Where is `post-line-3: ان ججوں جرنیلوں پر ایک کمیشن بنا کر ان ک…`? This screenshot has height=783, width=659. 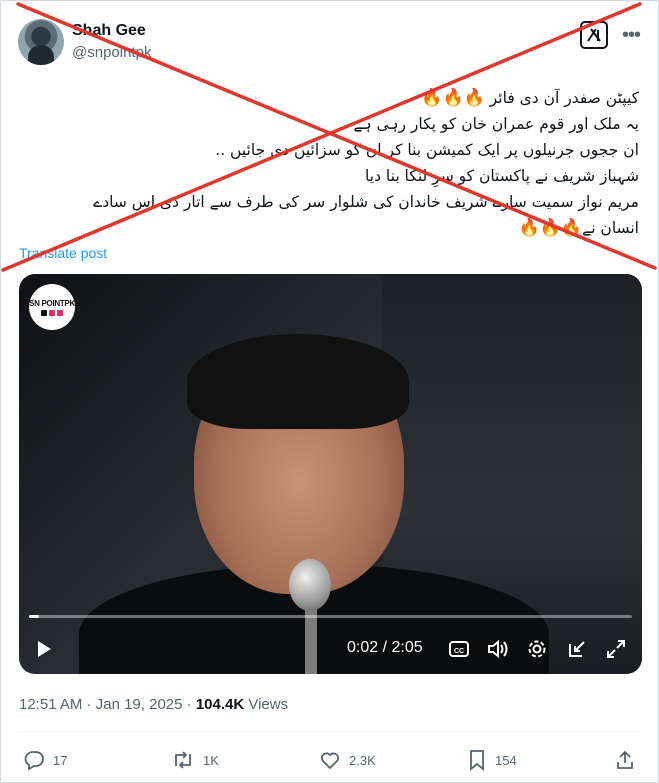 post-line-3: ان ججوں جرنیلوں پر ایک کمیشن بنا کر ان ک… is located at coordinates (427, 150).